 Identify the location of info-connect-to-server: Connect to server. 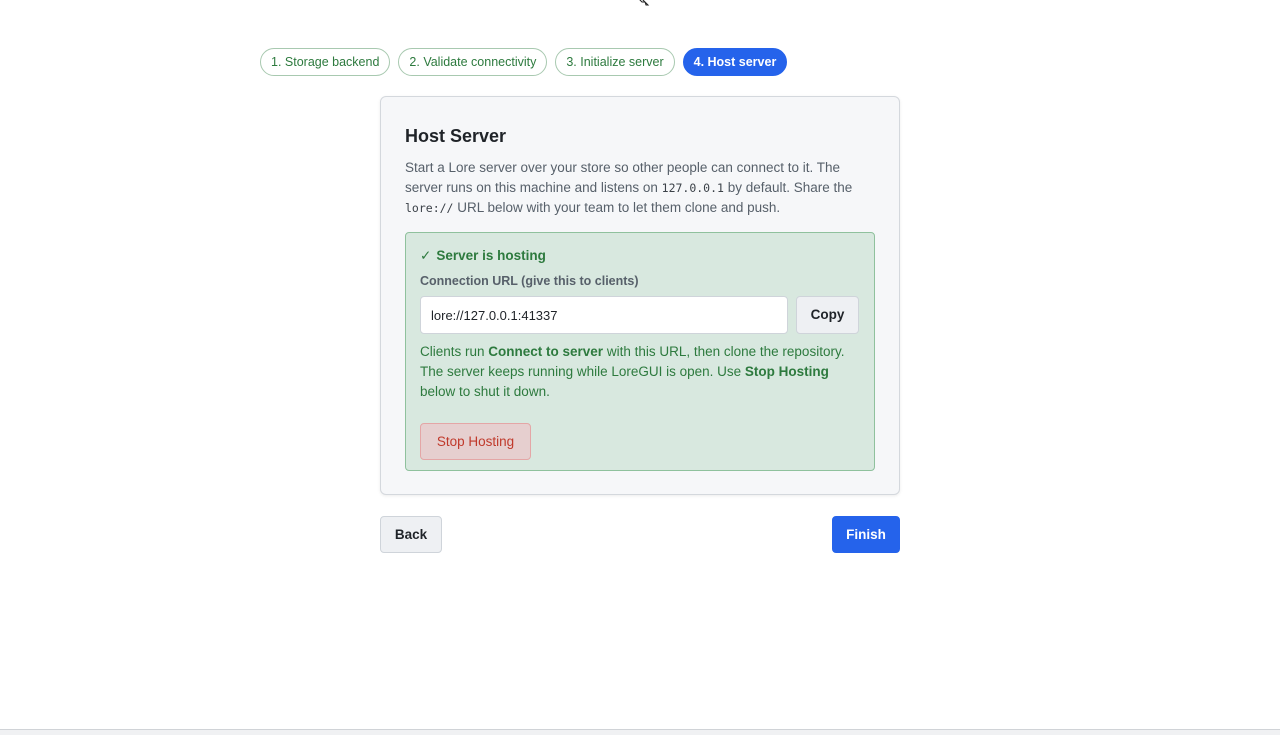
(546, 351).